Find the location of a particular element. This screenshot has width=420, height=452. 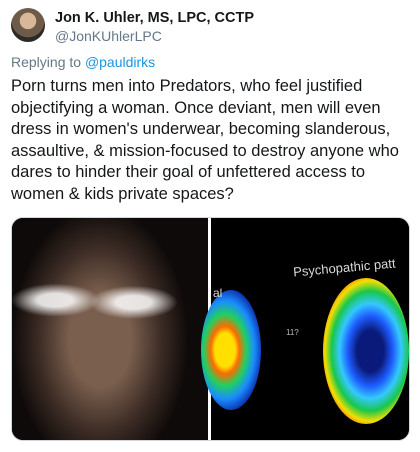

brain-scan-left is located at coordinates (231, 350).